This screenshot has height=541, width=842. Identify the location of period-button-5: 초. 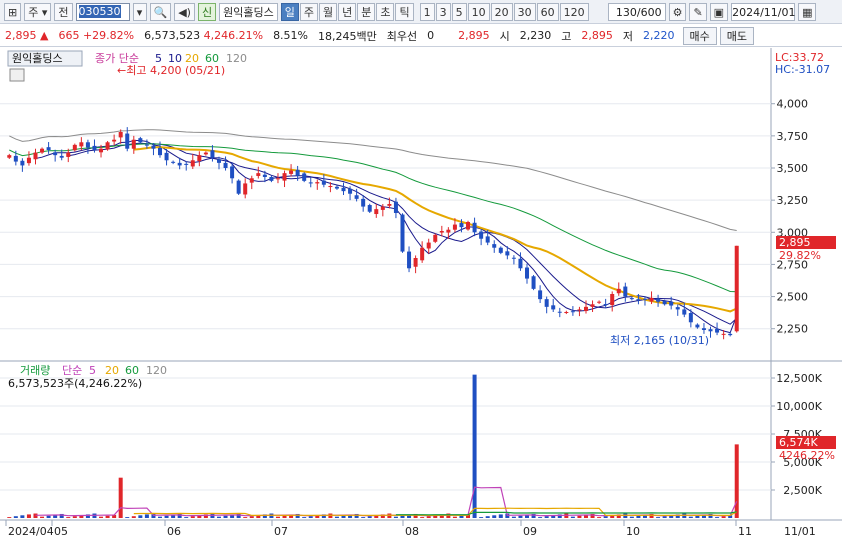
(385, 11).